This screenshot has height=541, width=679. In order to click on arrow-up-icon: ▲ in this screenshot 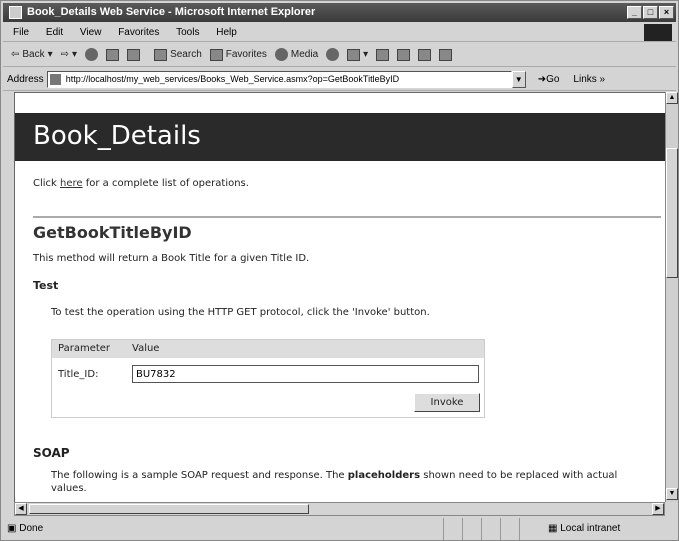, I will do `click(672, 97)`.